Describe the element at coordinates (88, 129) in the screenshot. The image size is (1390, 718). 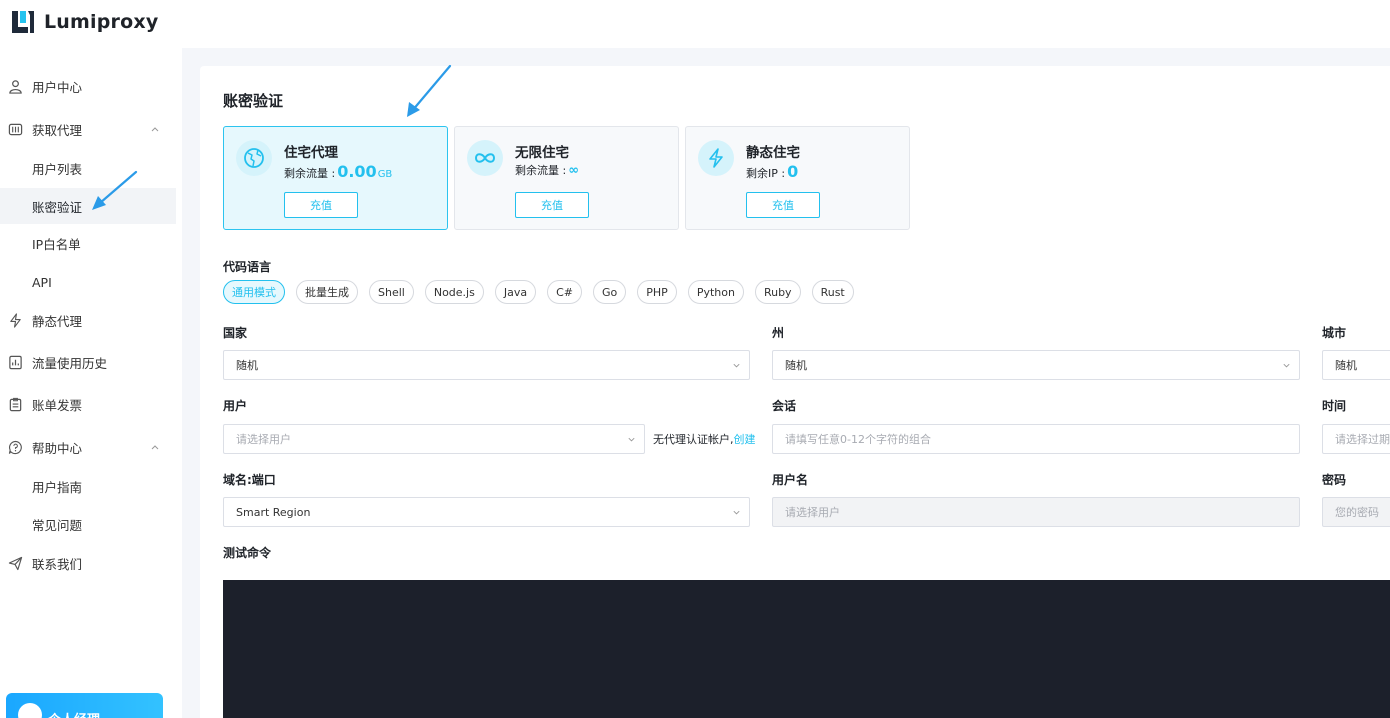
I see `sidebar-item-get-proxy: 获取代理` at that location.